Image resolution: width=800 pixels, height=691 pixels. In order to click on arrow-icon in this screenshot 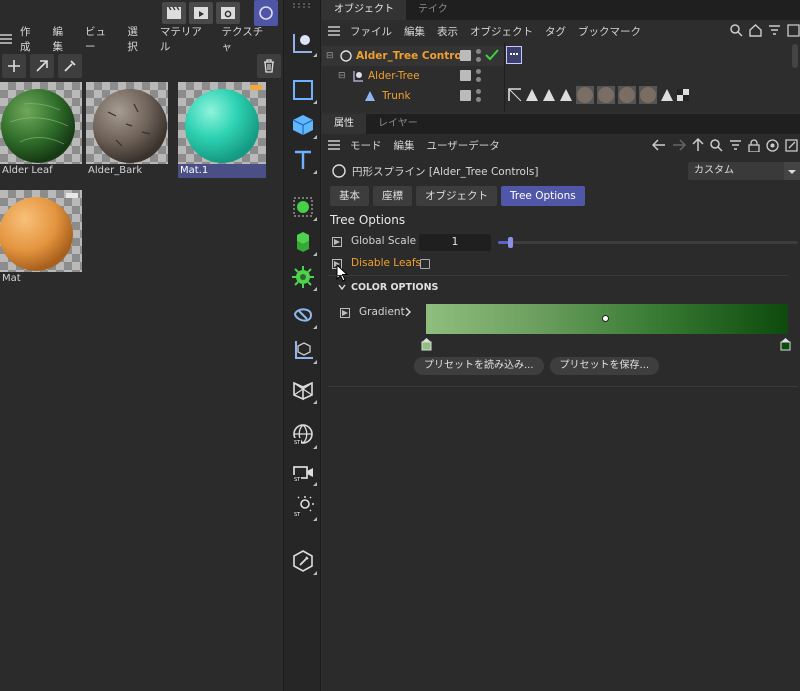, I will do `click(42, 66)`.